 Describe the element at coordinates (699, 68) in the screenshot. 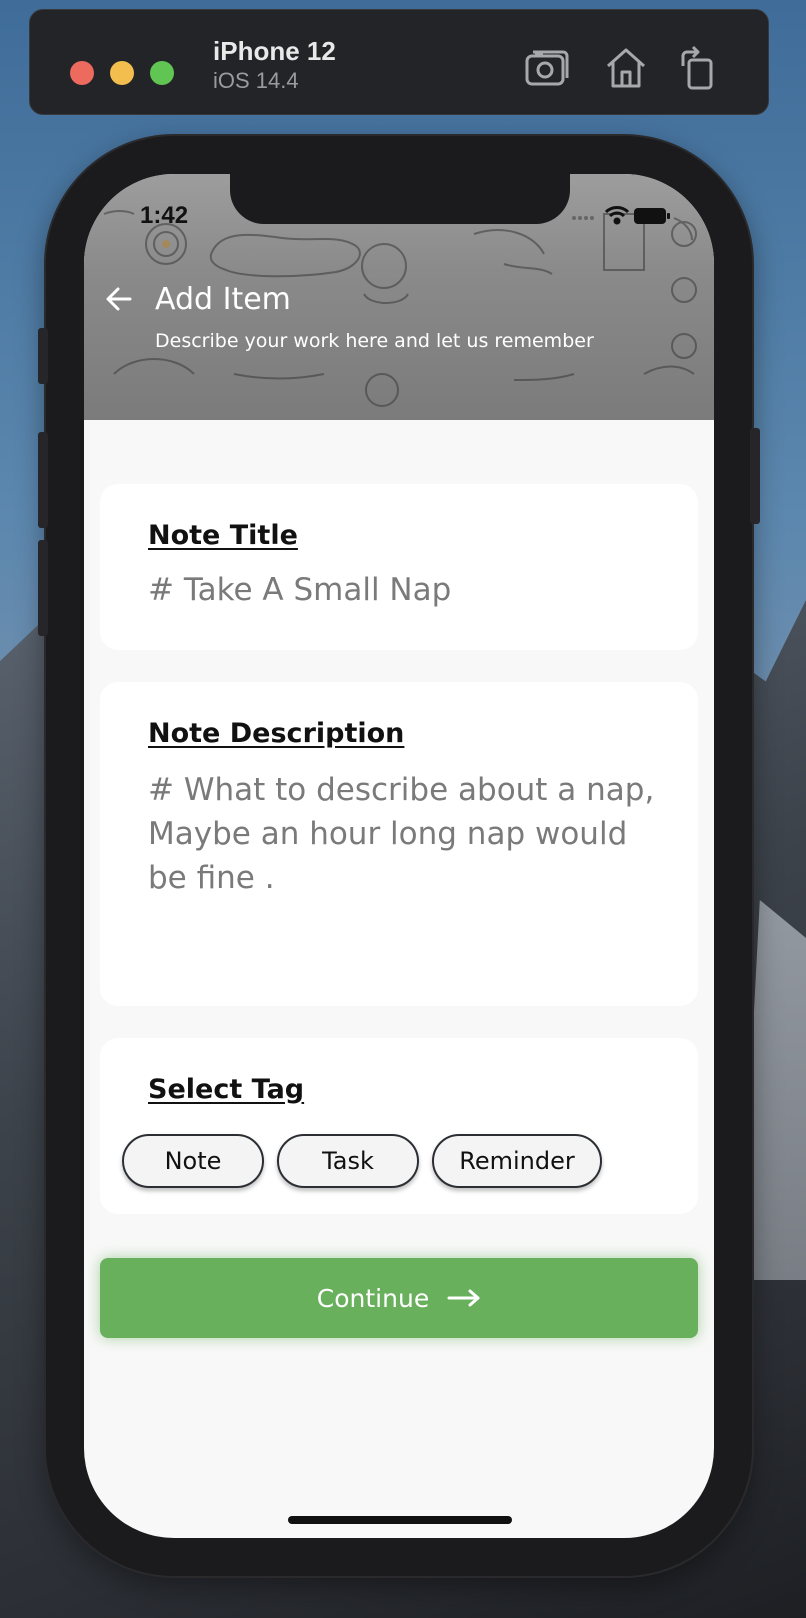

I see `rotate-icon` at that location.